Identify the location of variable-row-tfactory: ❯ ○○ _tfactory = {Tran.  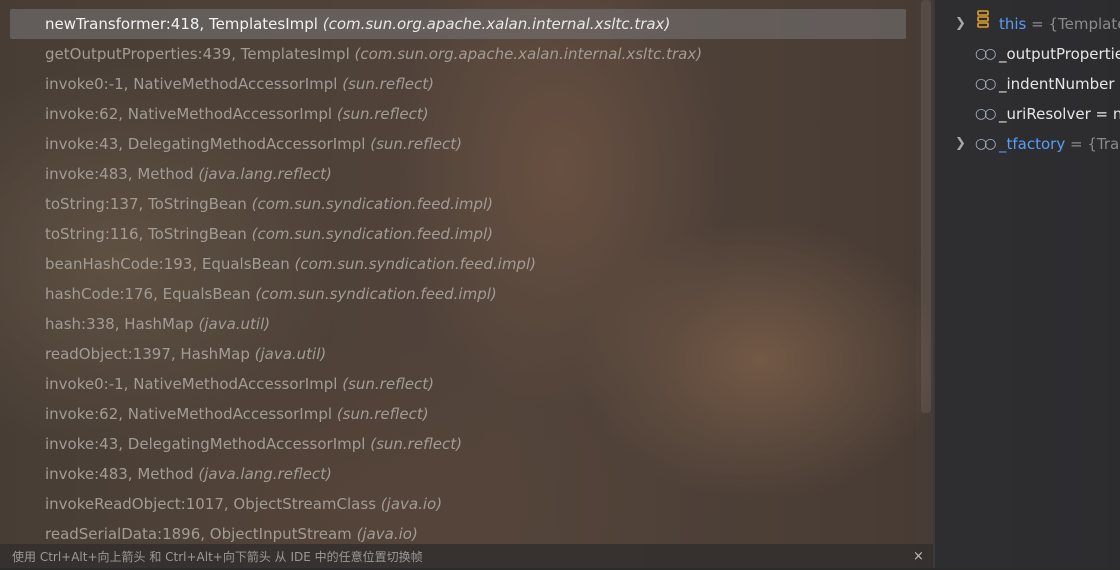
(1027, 144).